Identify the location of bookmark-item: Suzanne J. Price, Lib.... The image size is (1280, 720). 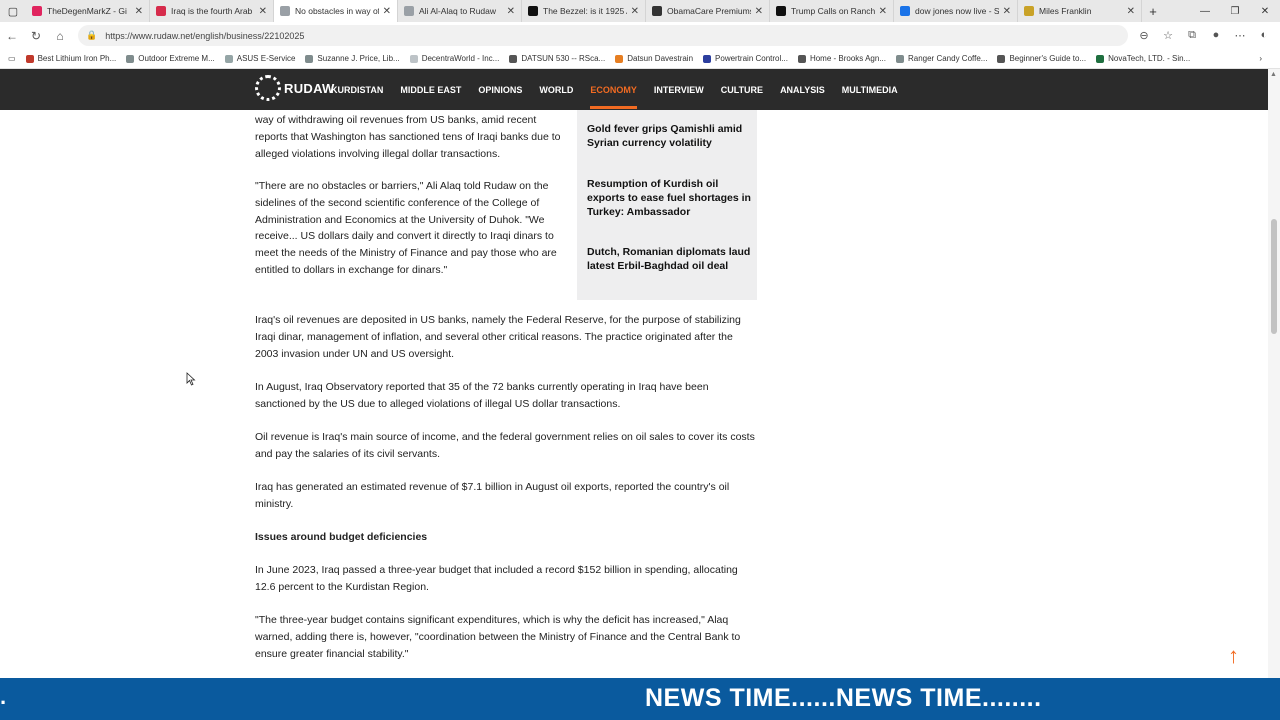
(352, 58).